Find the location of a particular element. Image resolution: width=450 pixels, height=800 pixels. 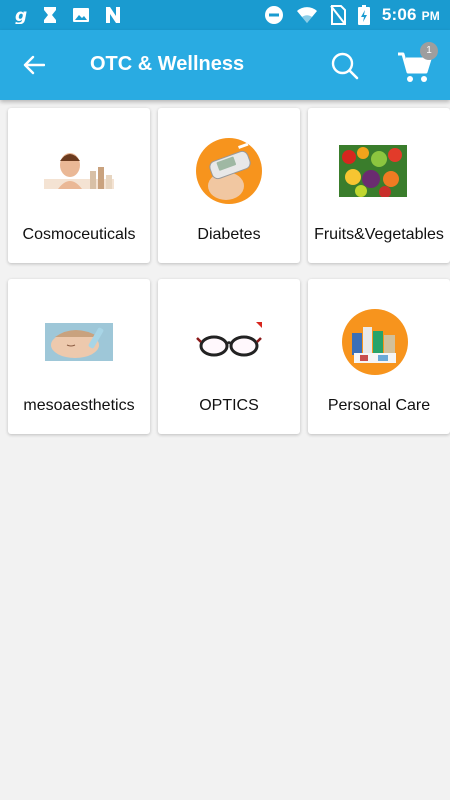

arrow-back-icon is located at coordinates (34, 65).